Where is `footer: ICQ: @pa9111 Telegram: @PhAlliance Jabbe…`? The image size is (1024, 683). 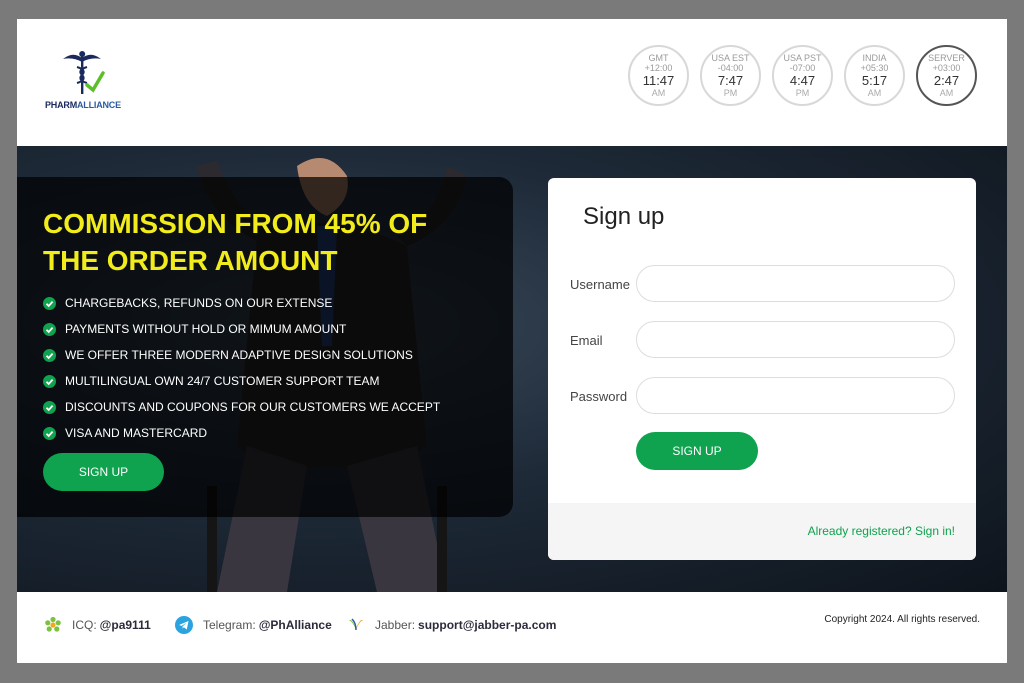 footer: ICQ: @pa9111 Telegram: @PhAlliance Jabbe… is located at coordinates (512, 627).